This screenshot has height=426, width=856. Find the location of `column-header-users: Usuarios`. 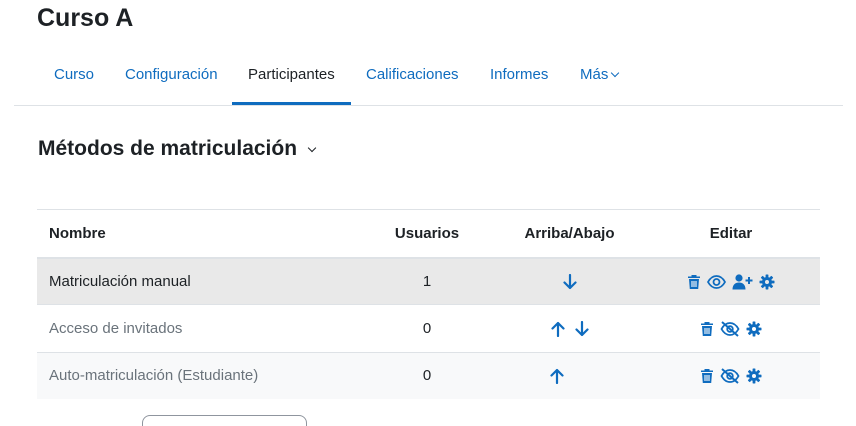

column-header-users: Usuarios is located at coordinates (427, 233).